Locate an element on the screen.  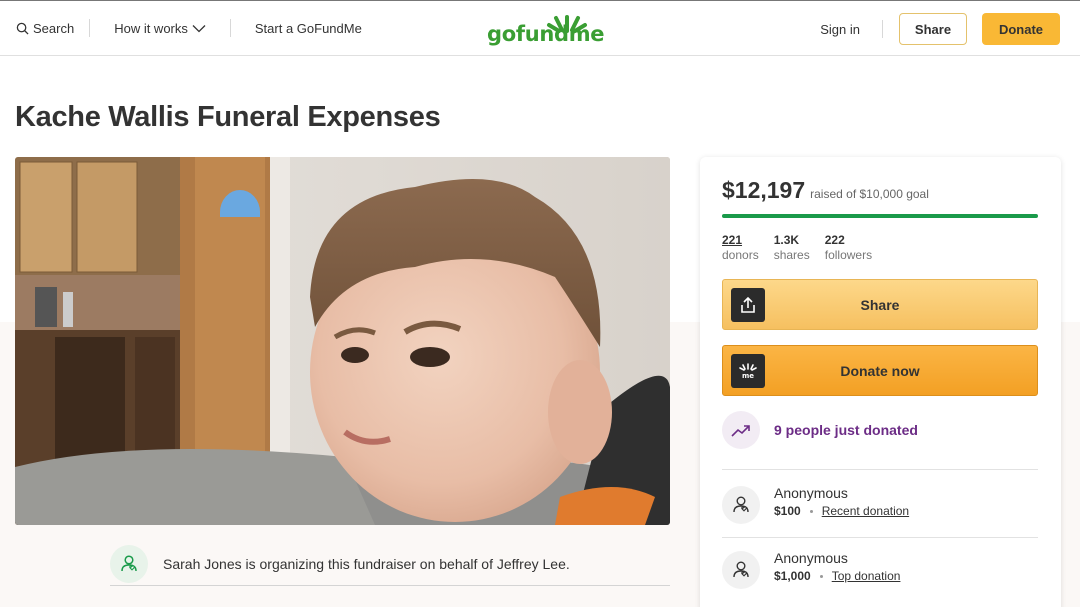
how-it-works-menu: How it works is located at coordinates (160, 28).